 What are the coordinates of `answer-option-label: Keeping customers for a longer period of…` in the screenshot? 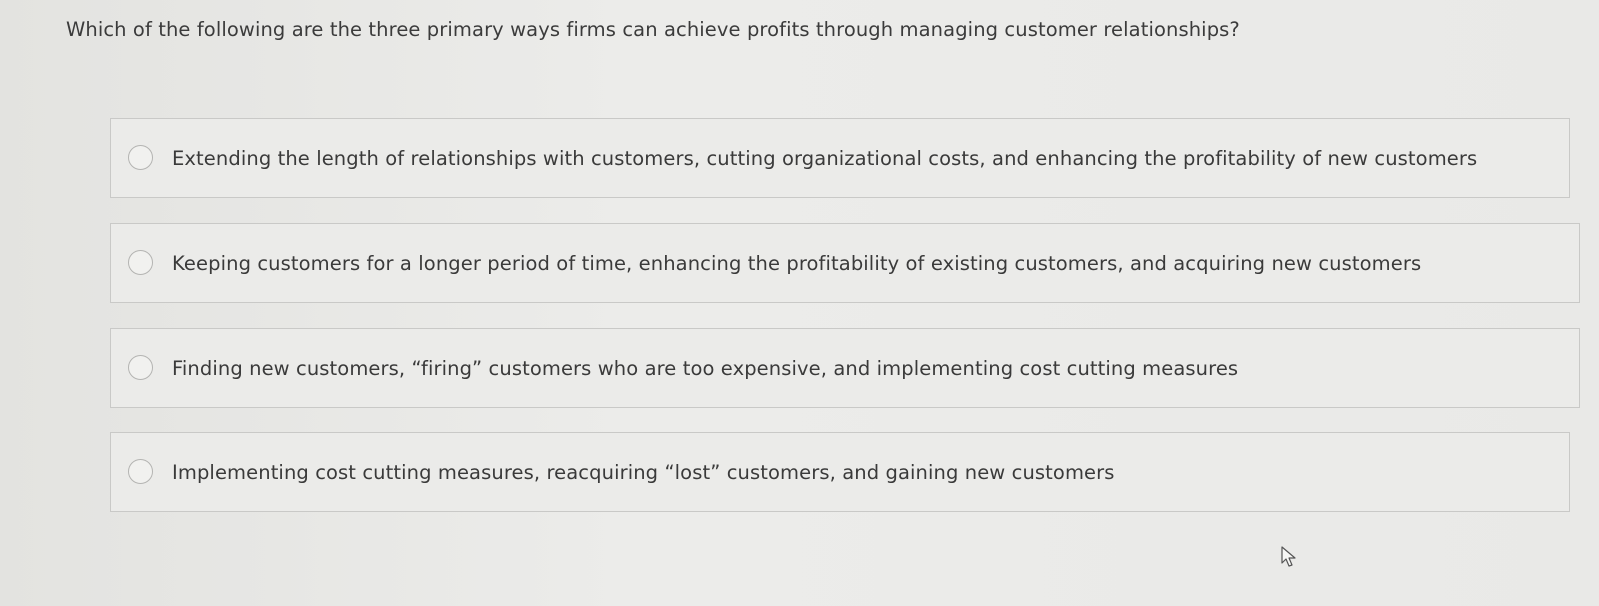 It's located at (797, 263).